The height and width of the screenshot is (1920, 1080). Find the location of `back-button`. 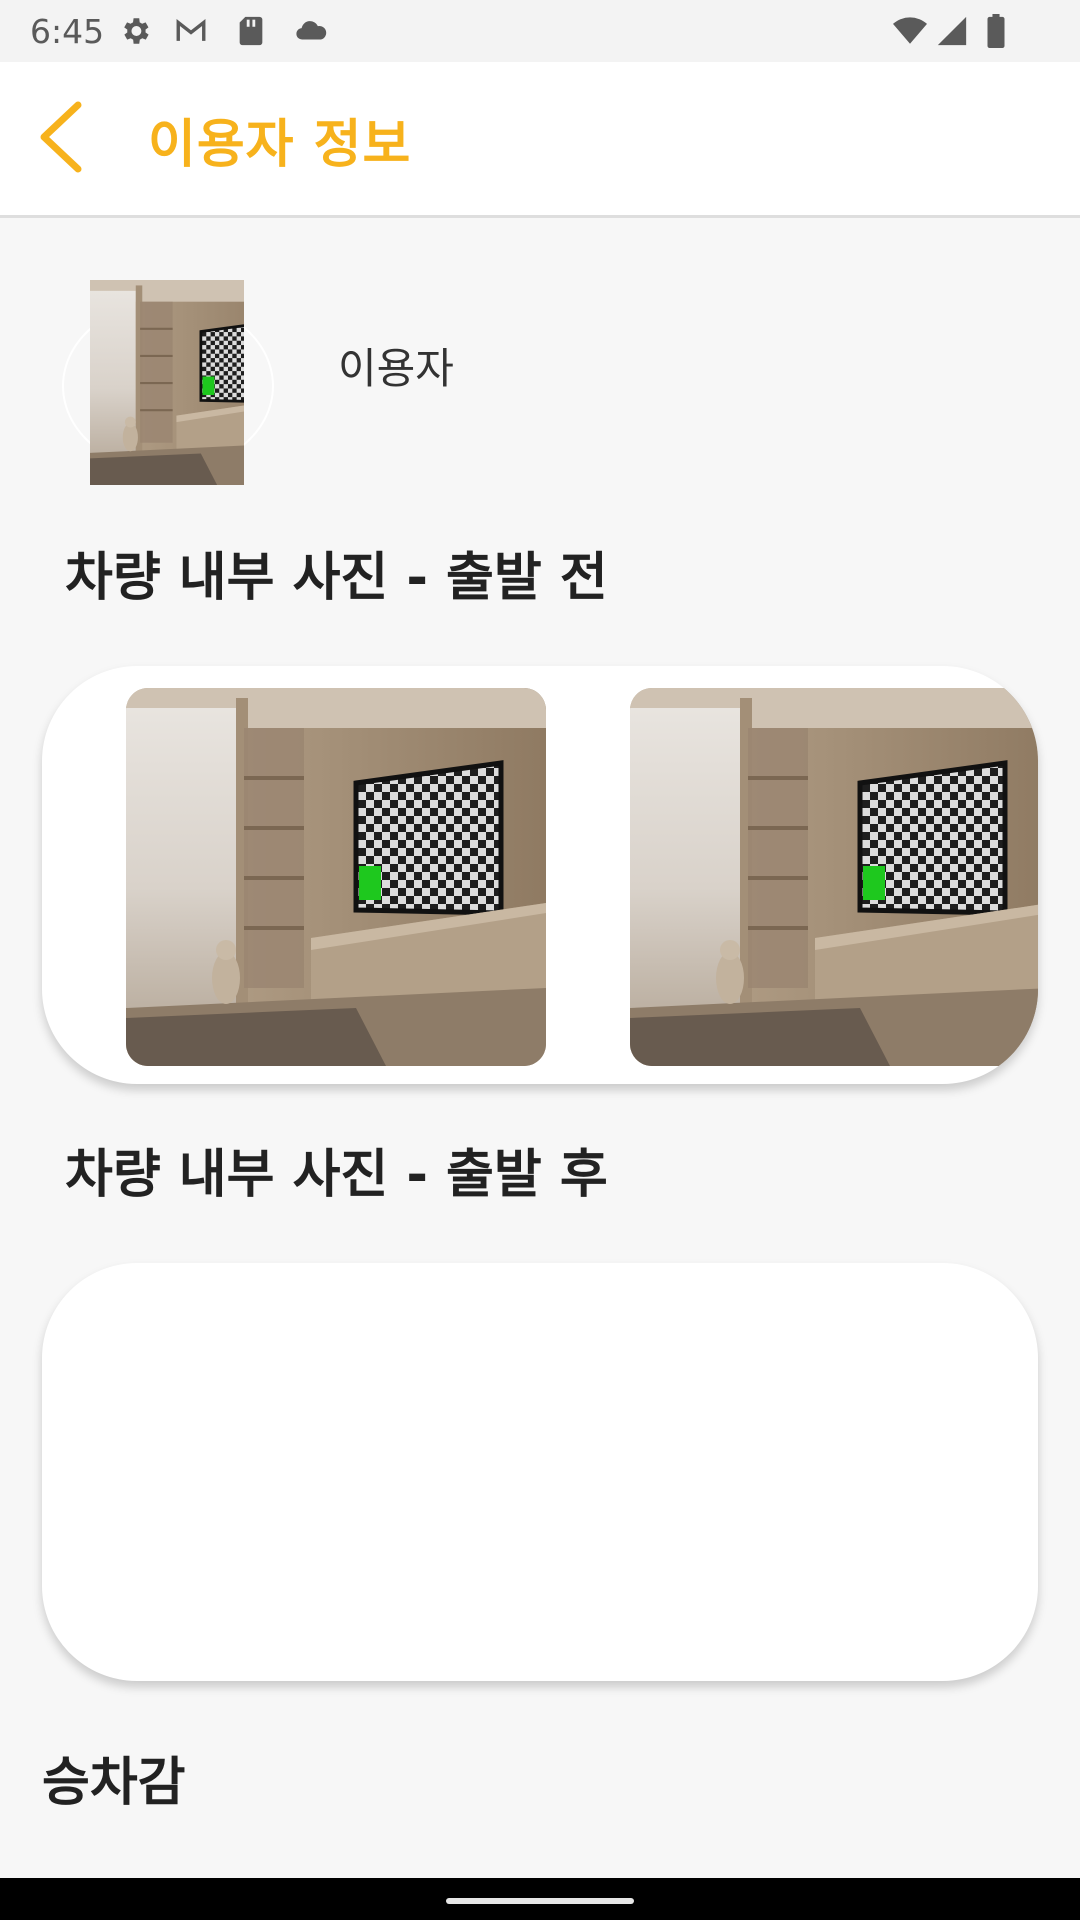

back-button is located at coordinates (65, 137).